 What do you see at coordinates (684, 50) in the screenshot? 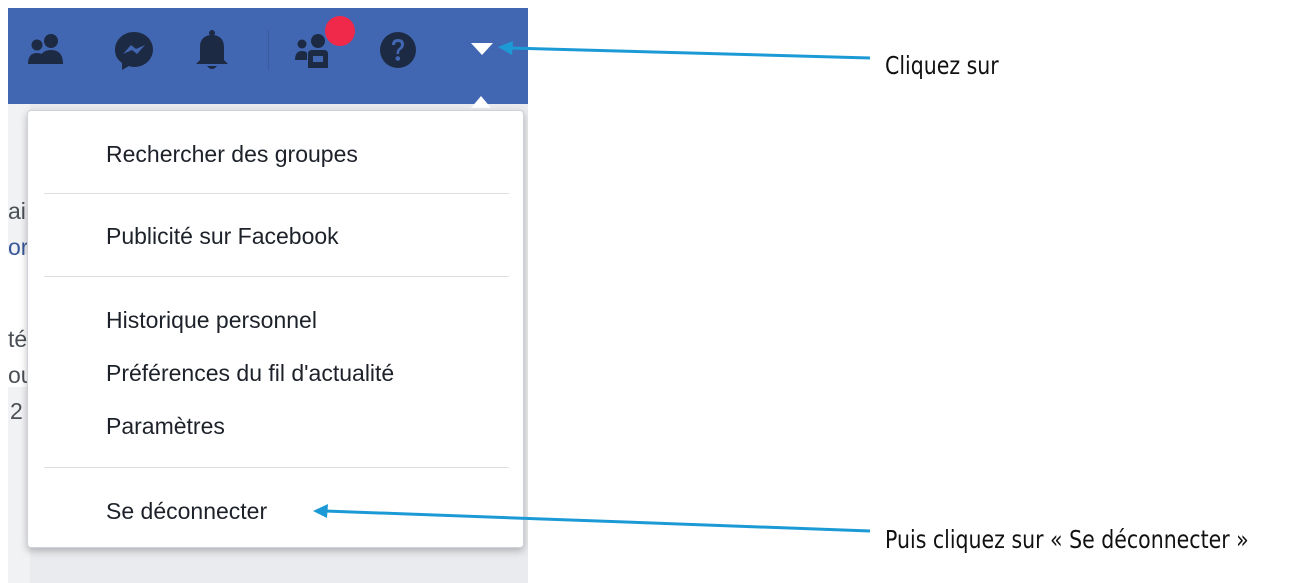
I see `arrow-to-caret` at bounding box center [684, 50].